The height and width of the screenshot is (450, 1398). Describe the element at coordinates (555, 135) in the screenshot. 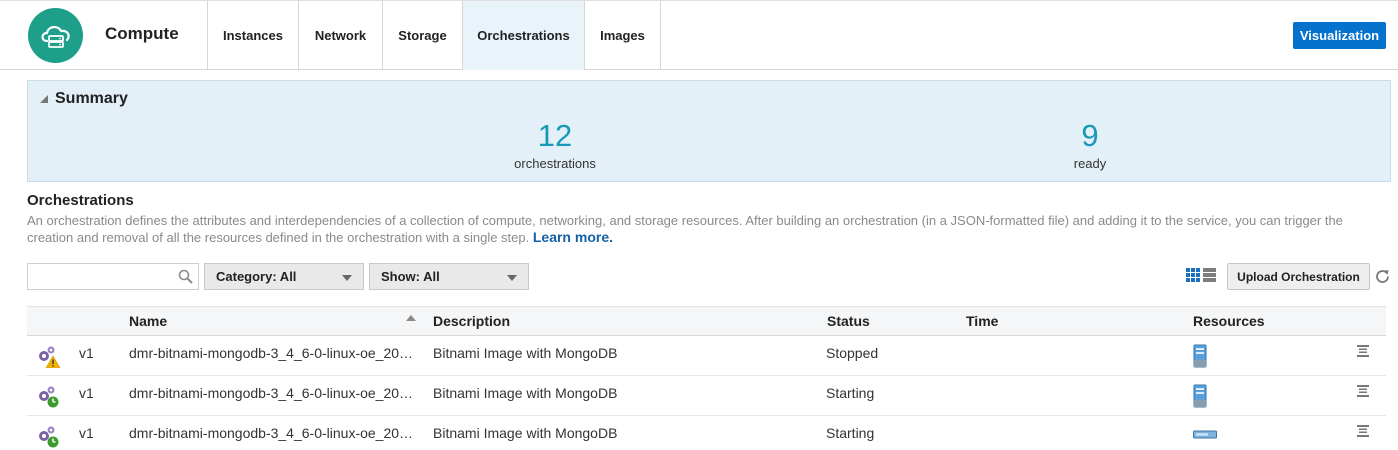

I see `metric-value: 12` at that location.